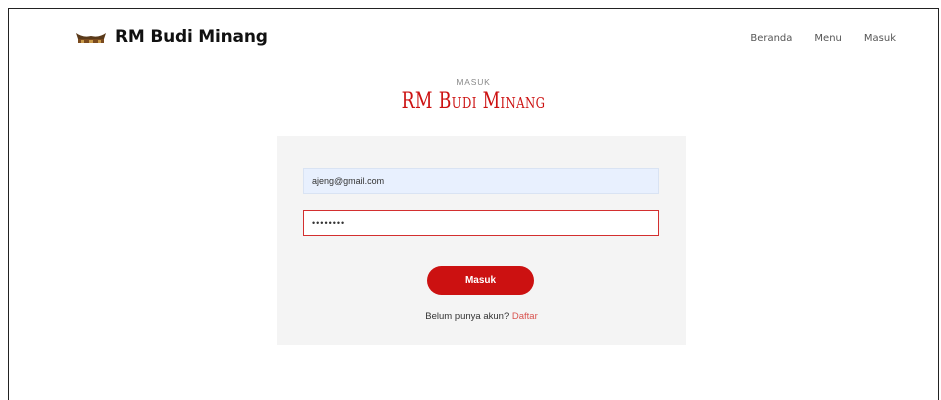 Image resolution: width=941 pixels, height=400 pixels. I want to click on password-field, so click(481, 223).